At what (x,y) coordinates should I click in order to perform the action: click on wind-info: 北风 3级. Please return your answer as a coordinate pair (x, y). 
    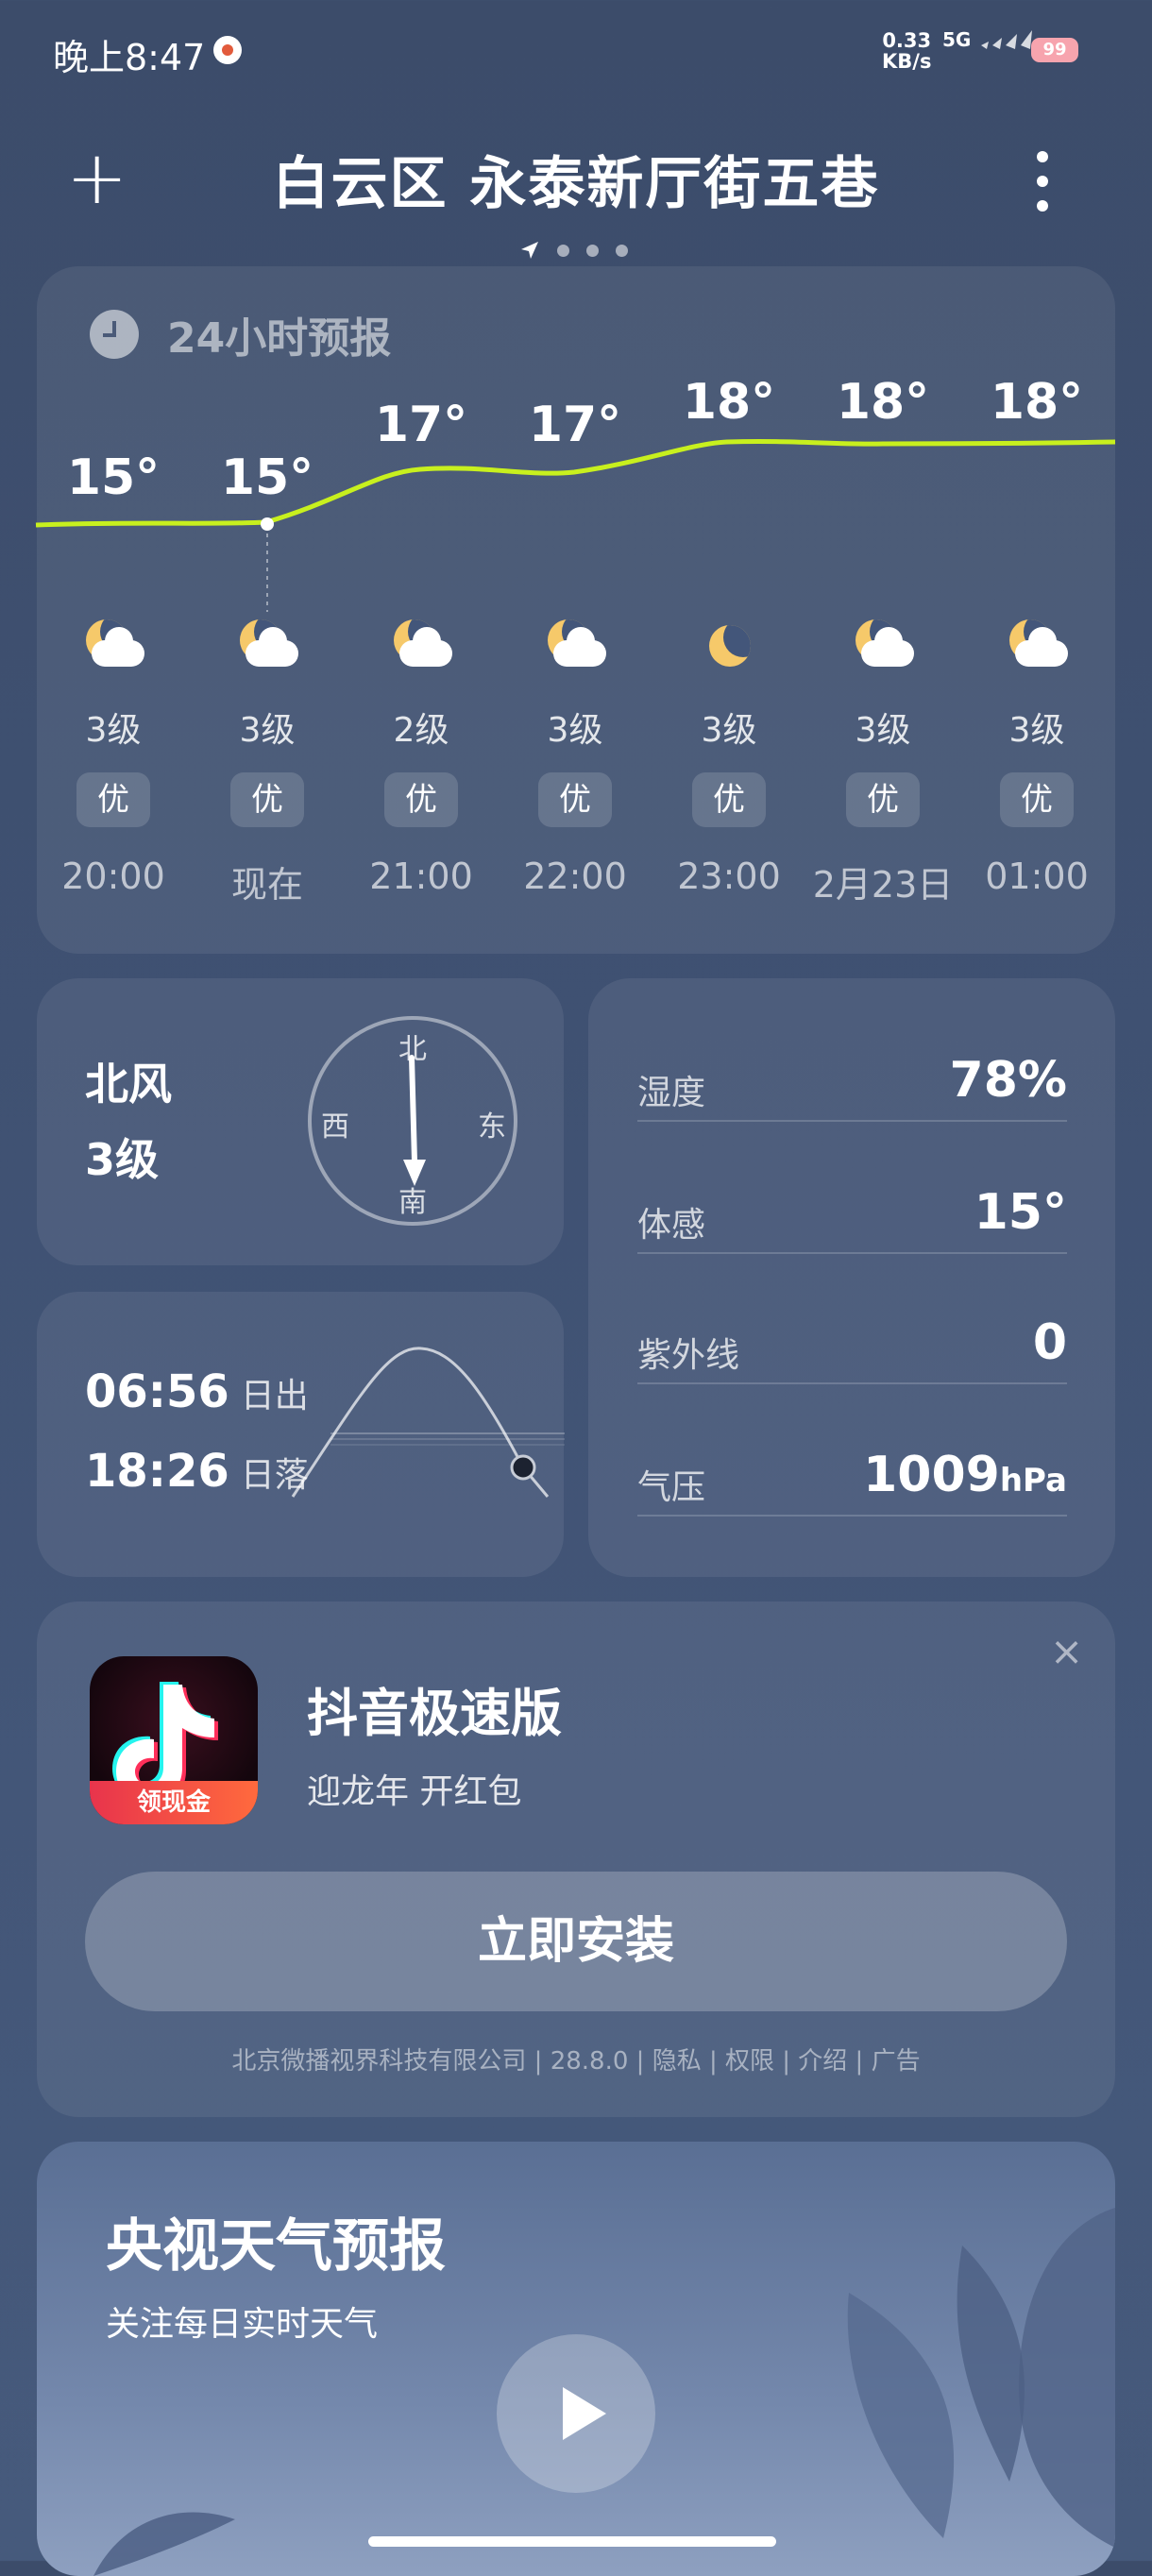
    Looking at the image, I should click on (128, 1121).